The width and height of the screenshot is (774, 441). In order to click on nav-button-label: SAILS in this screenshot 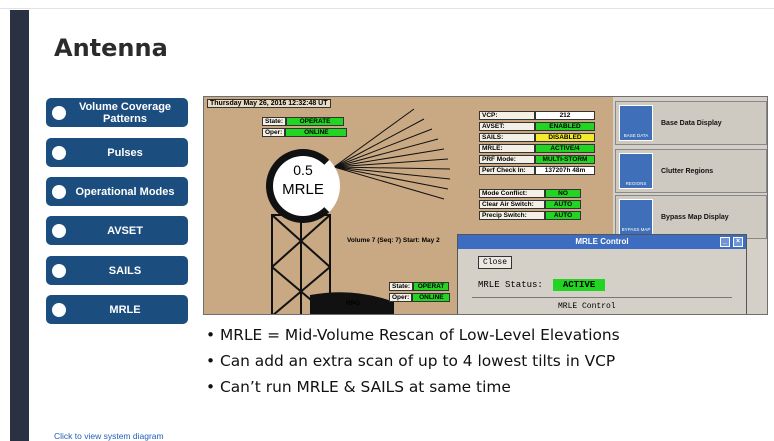, I will do `click(125, 270)`.